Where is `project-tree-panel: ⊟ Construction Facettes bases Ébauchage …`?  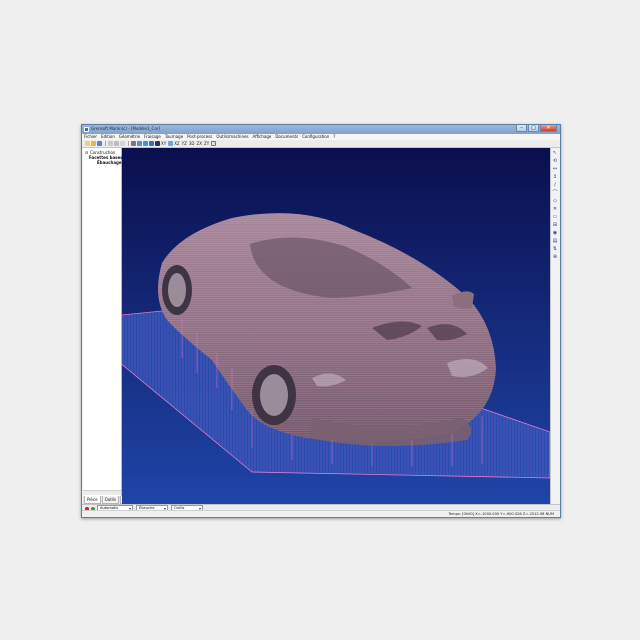 project-tree-panel: ⊟ Construction Facettes bases Ébauchage … is located at coordinates (112, 326).